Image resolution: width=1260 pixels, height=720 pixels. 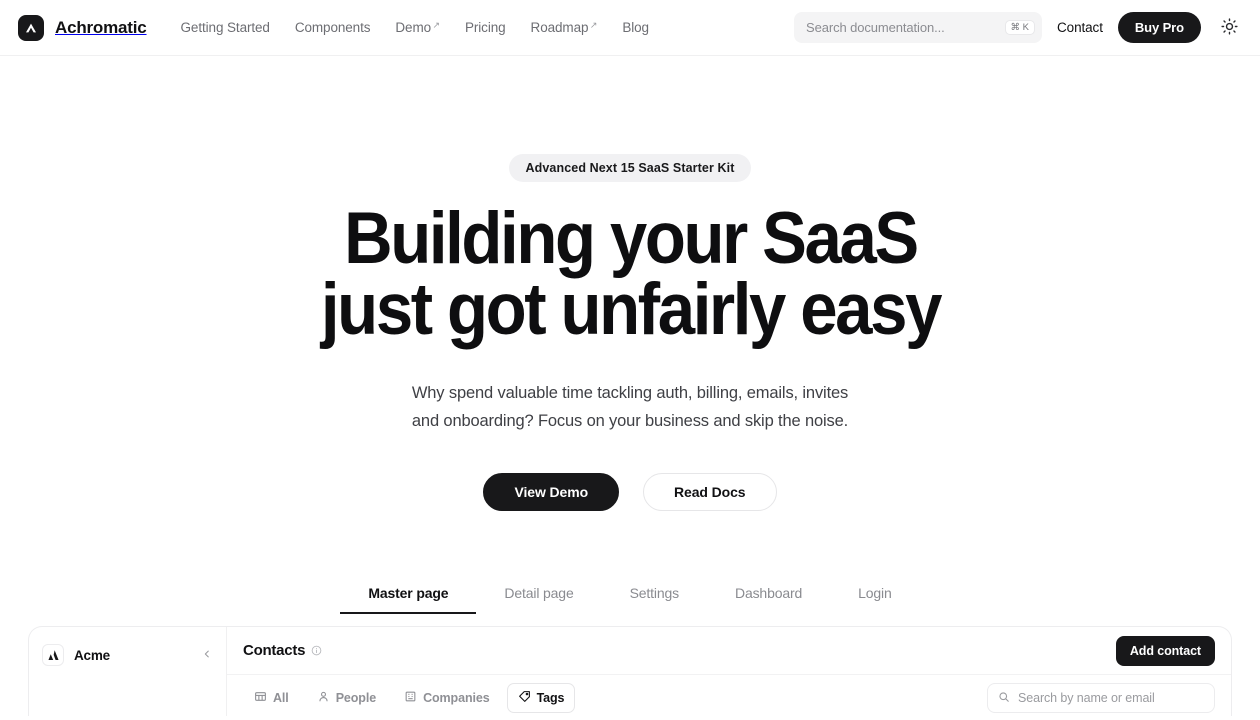 I want to click on filter-chip-label: All, so click(x=281, y=698).